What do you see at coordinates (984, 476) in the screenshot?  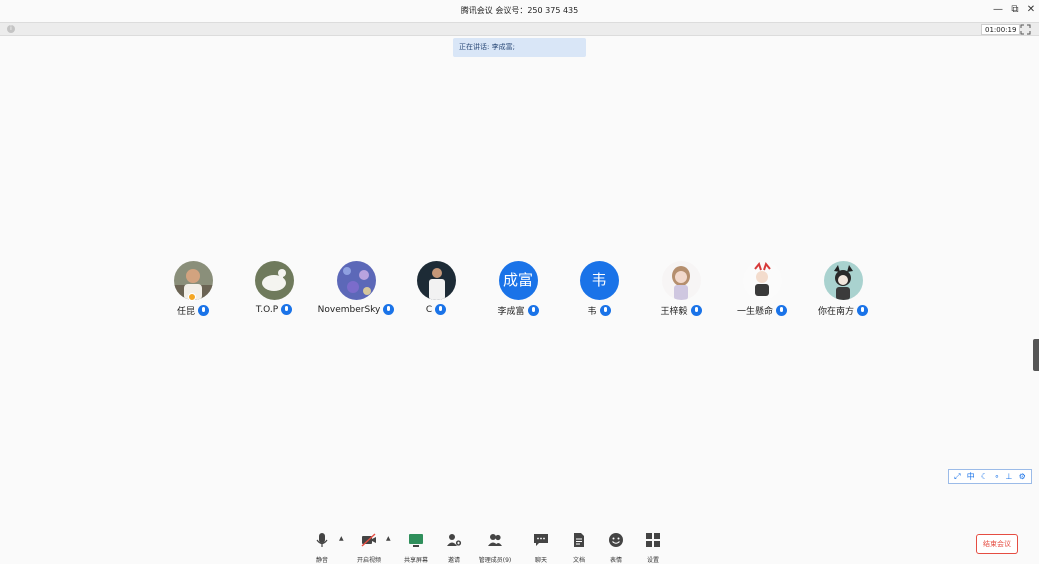 I see `moon-icon: ☾` at bounding box center [984, 476].